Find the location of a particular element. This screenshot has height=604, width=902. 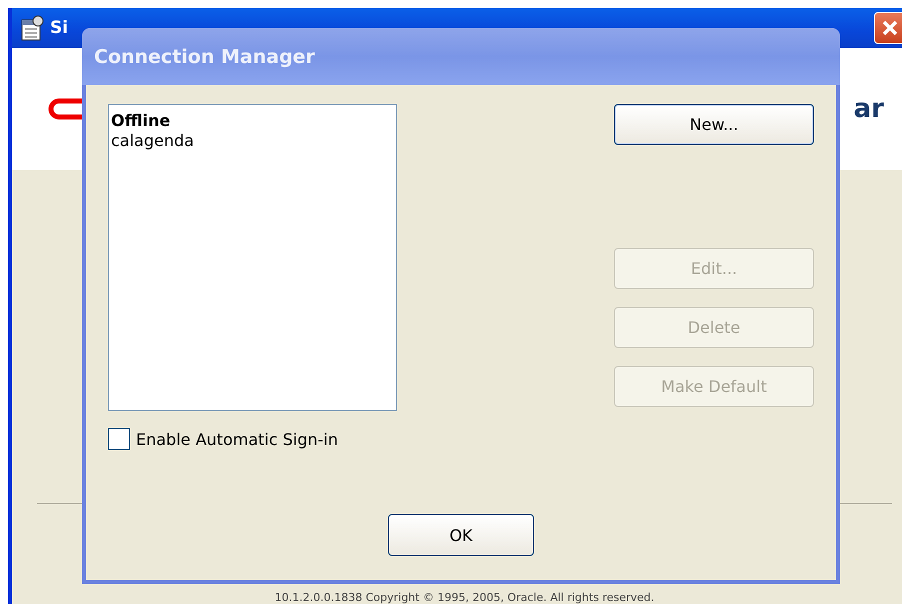

close-button is located at coordinates (888, 28).